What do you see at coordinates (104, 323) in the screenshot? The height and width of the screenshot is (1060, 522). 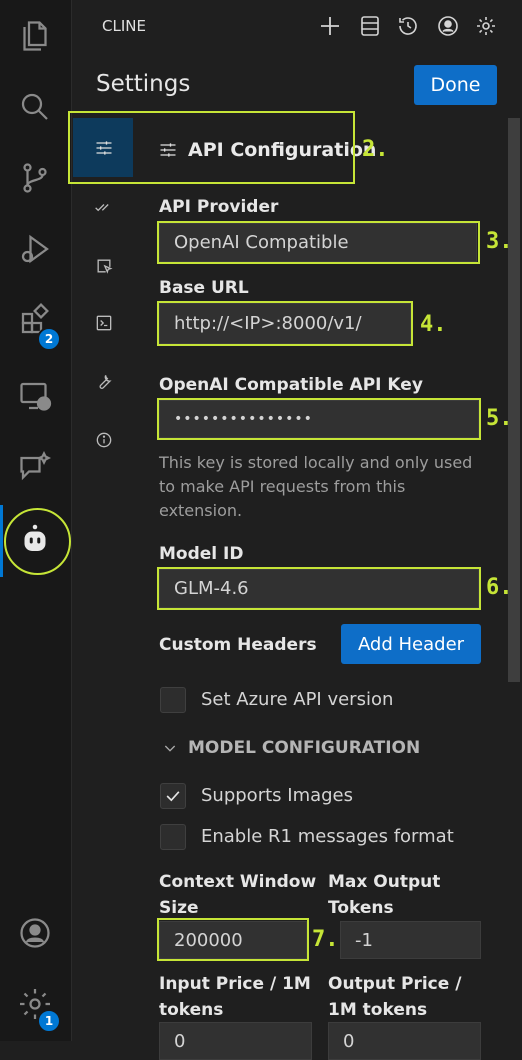 I see `tab-terminal-icon` at bounding box center [104, 323].